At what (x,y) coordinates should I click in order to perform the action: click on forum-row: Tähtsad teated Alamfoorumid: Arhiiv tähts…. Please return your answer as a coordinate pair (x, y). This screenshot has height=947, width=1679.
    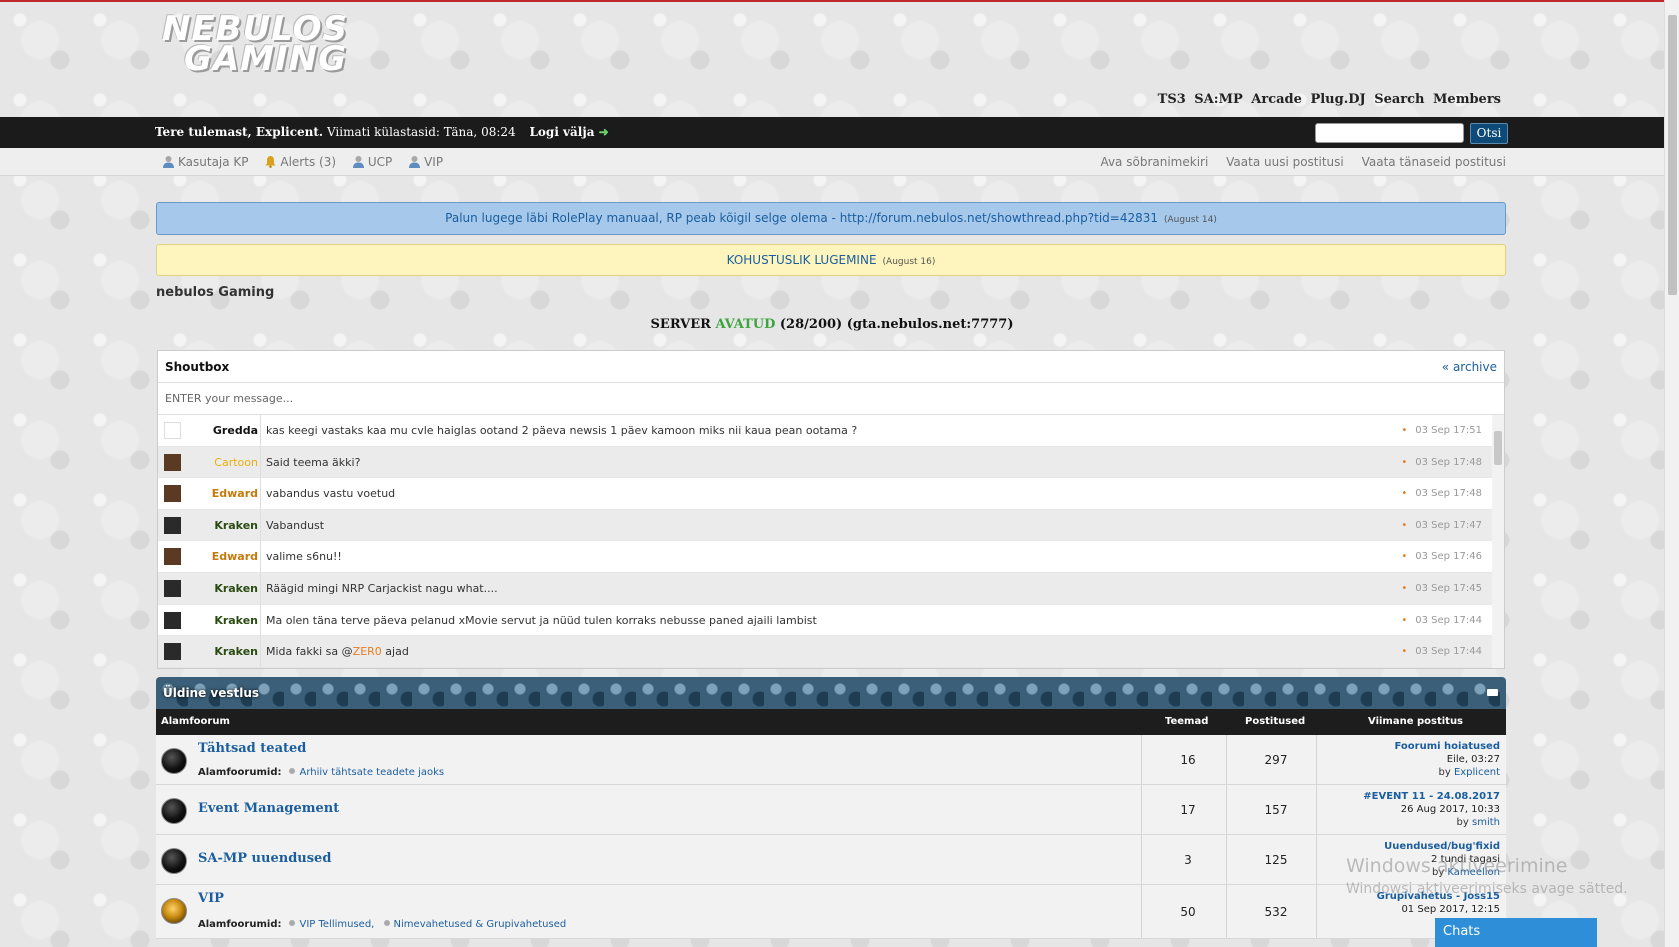
    Looking at the image, I should click on (831, 760).